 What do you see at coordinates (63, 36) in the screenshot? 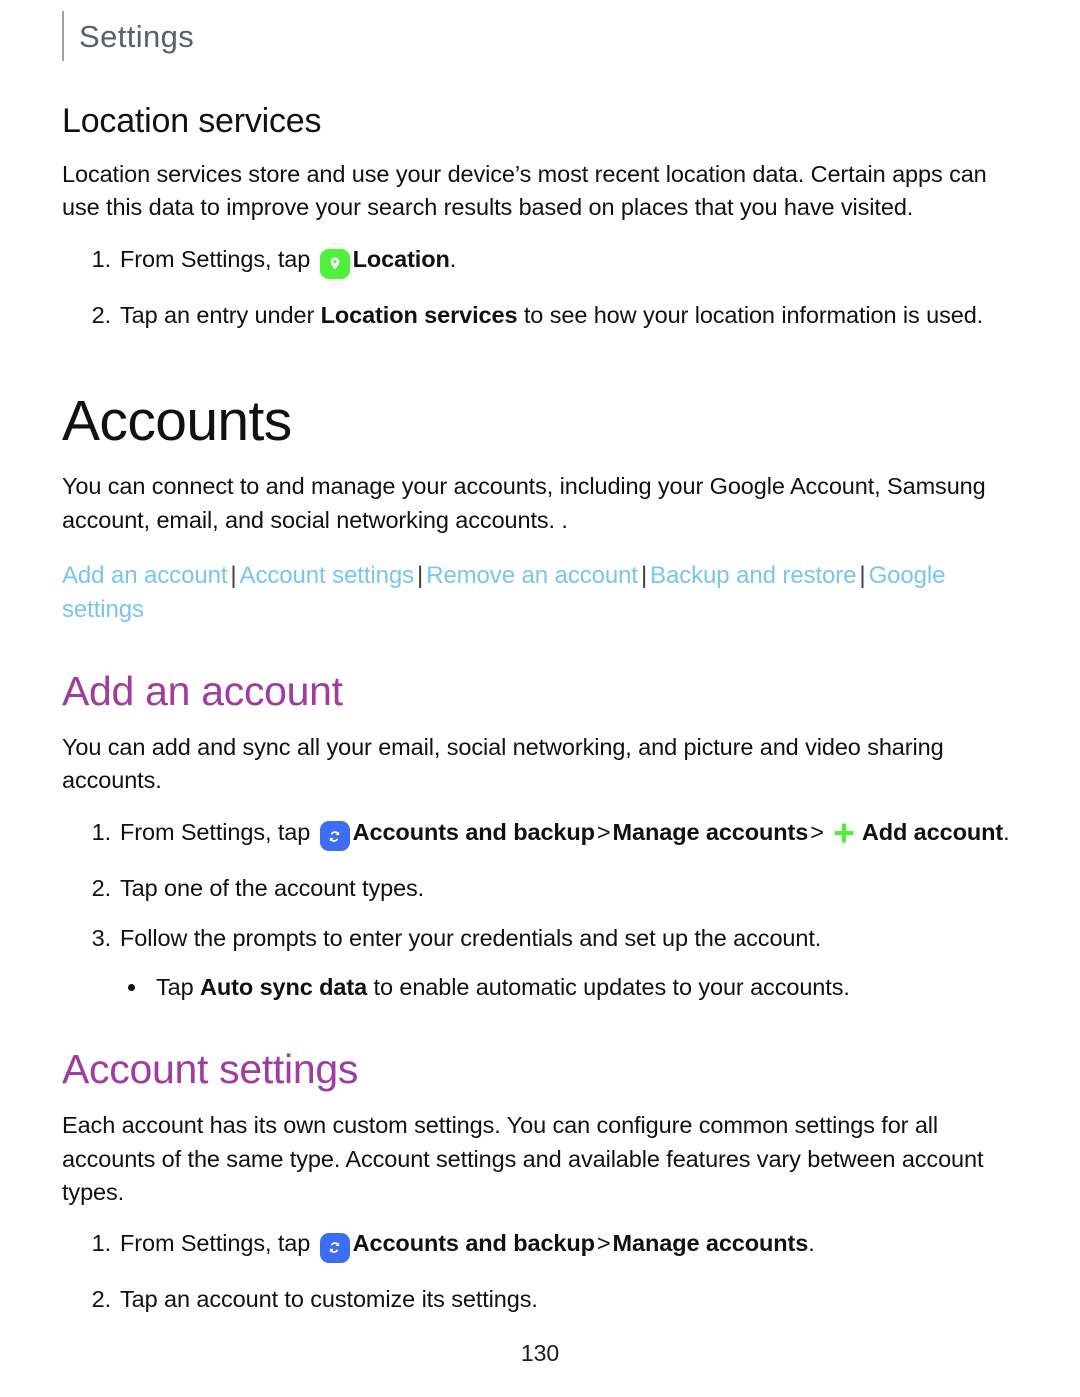
I see `header-divider-rule` at bounding box center [63, 36].